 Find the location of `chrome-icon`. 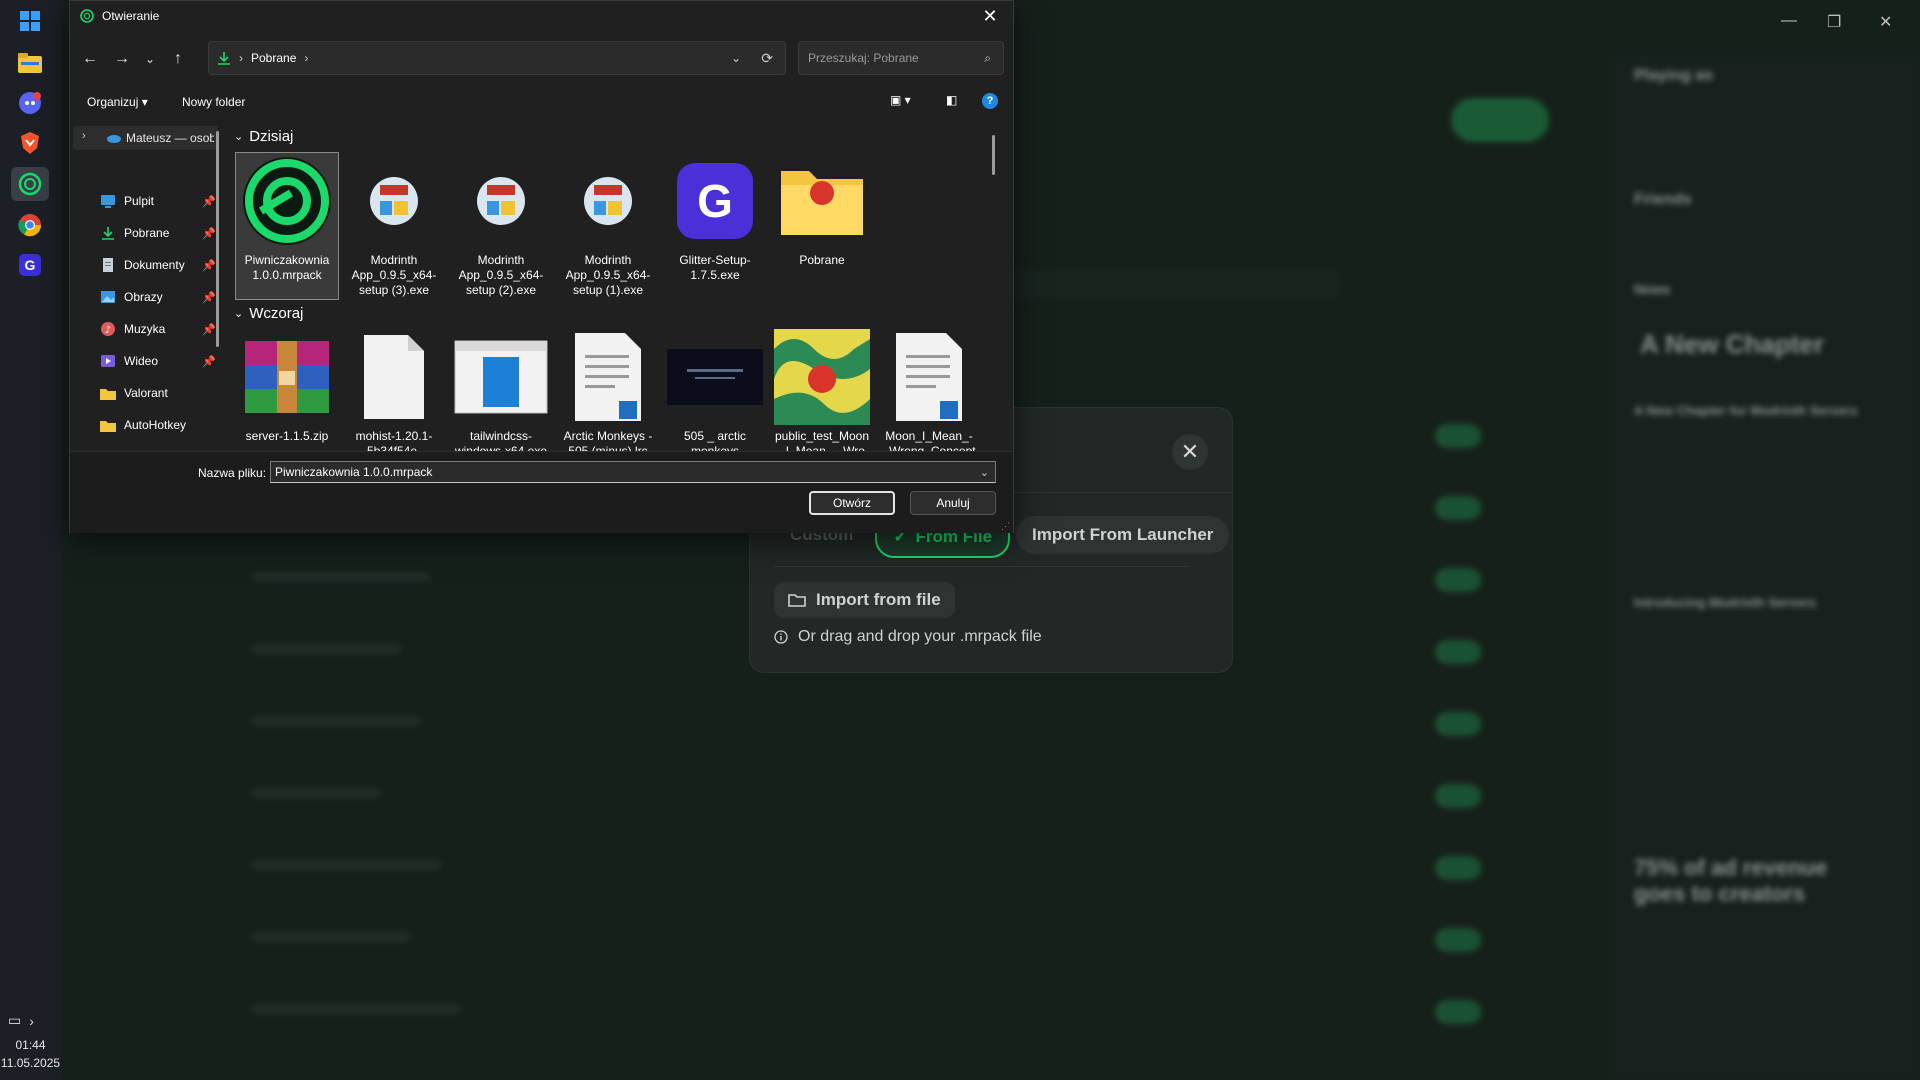

chrome-icon is located at coordinates (30, 225).